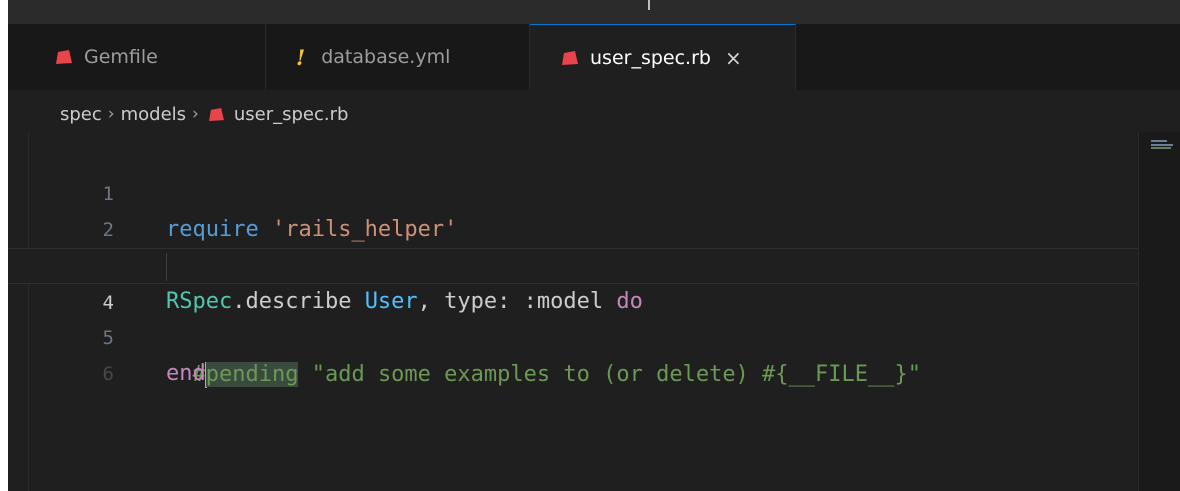  What do you see at coordinates (153, 114) in the screenshot?
I see `breadcrumb-item-models: models` at bounding box center [153, 114].